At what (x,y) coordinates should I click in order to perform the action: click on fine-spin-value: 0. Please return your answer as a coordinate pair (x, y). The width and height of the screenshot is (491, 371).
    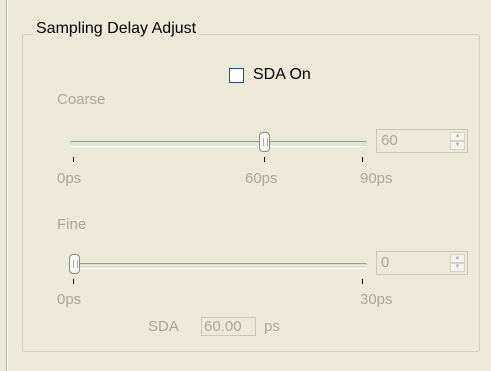
    Looking at the image, I should click on (385, 262).